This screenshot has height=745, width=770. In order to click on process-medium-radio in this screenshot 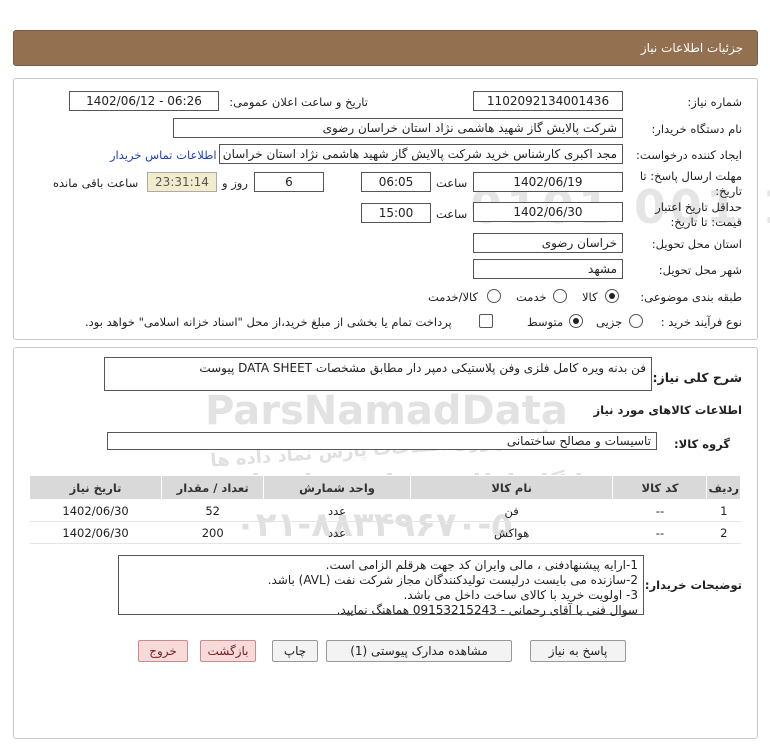, I will do `click(576, 321)`.